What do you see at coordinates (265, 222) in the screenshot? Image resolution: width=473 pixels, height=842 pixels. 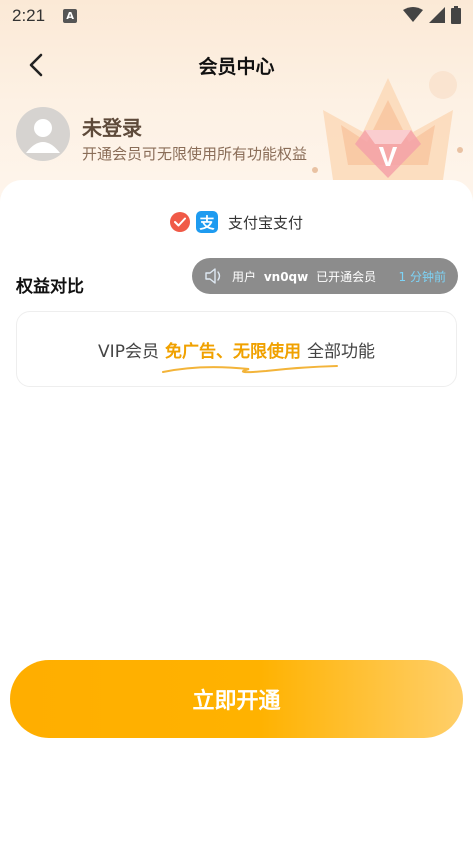 I see `payment-method-label: 支付宝支付` at bounding box center [265, 222].